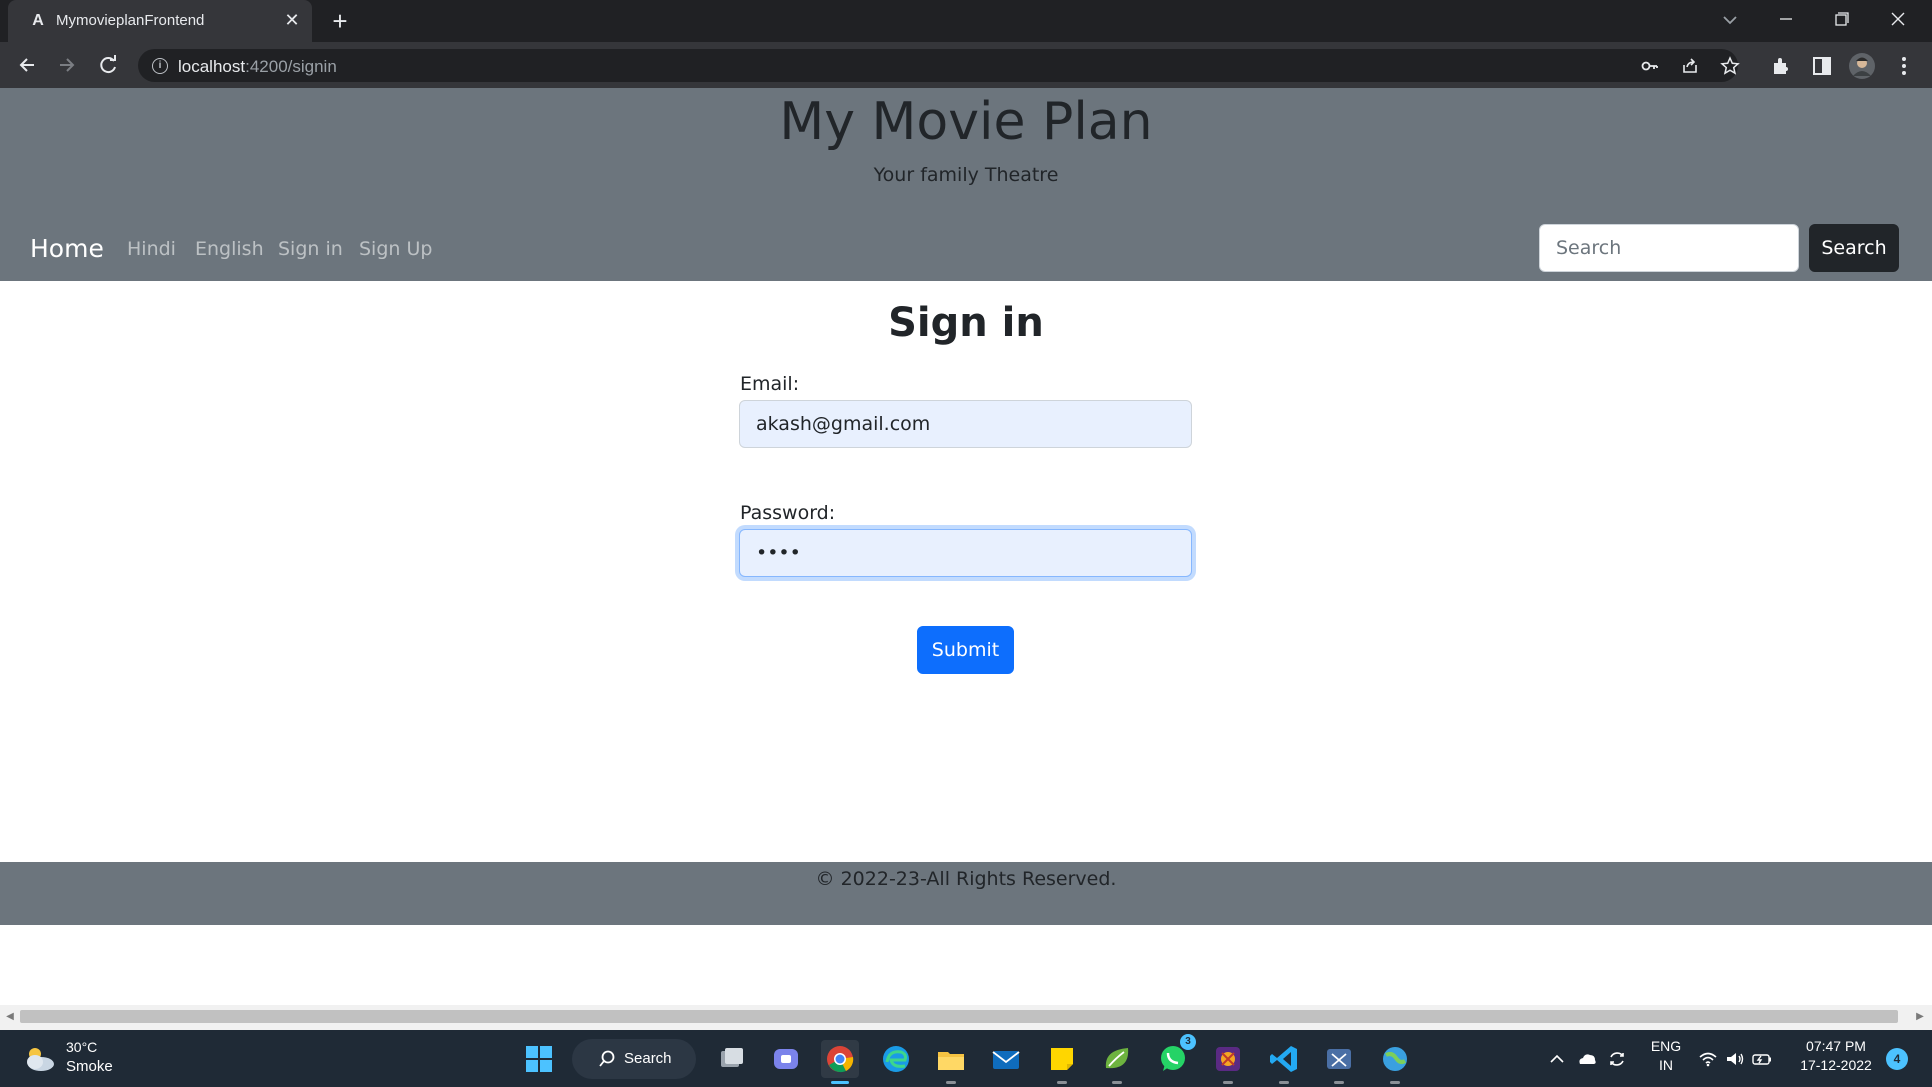  I want to click on battery-icon, so click(1762, 1059).